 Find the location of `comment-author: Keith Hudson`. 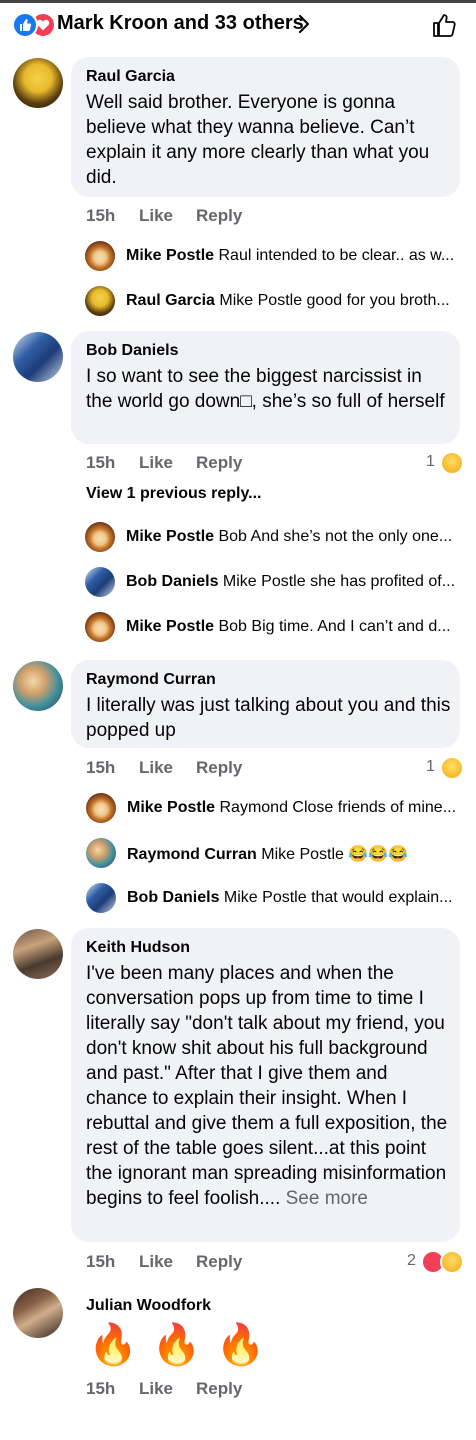

comment-author: Keith Hudson is located at coordinates (138, 948).